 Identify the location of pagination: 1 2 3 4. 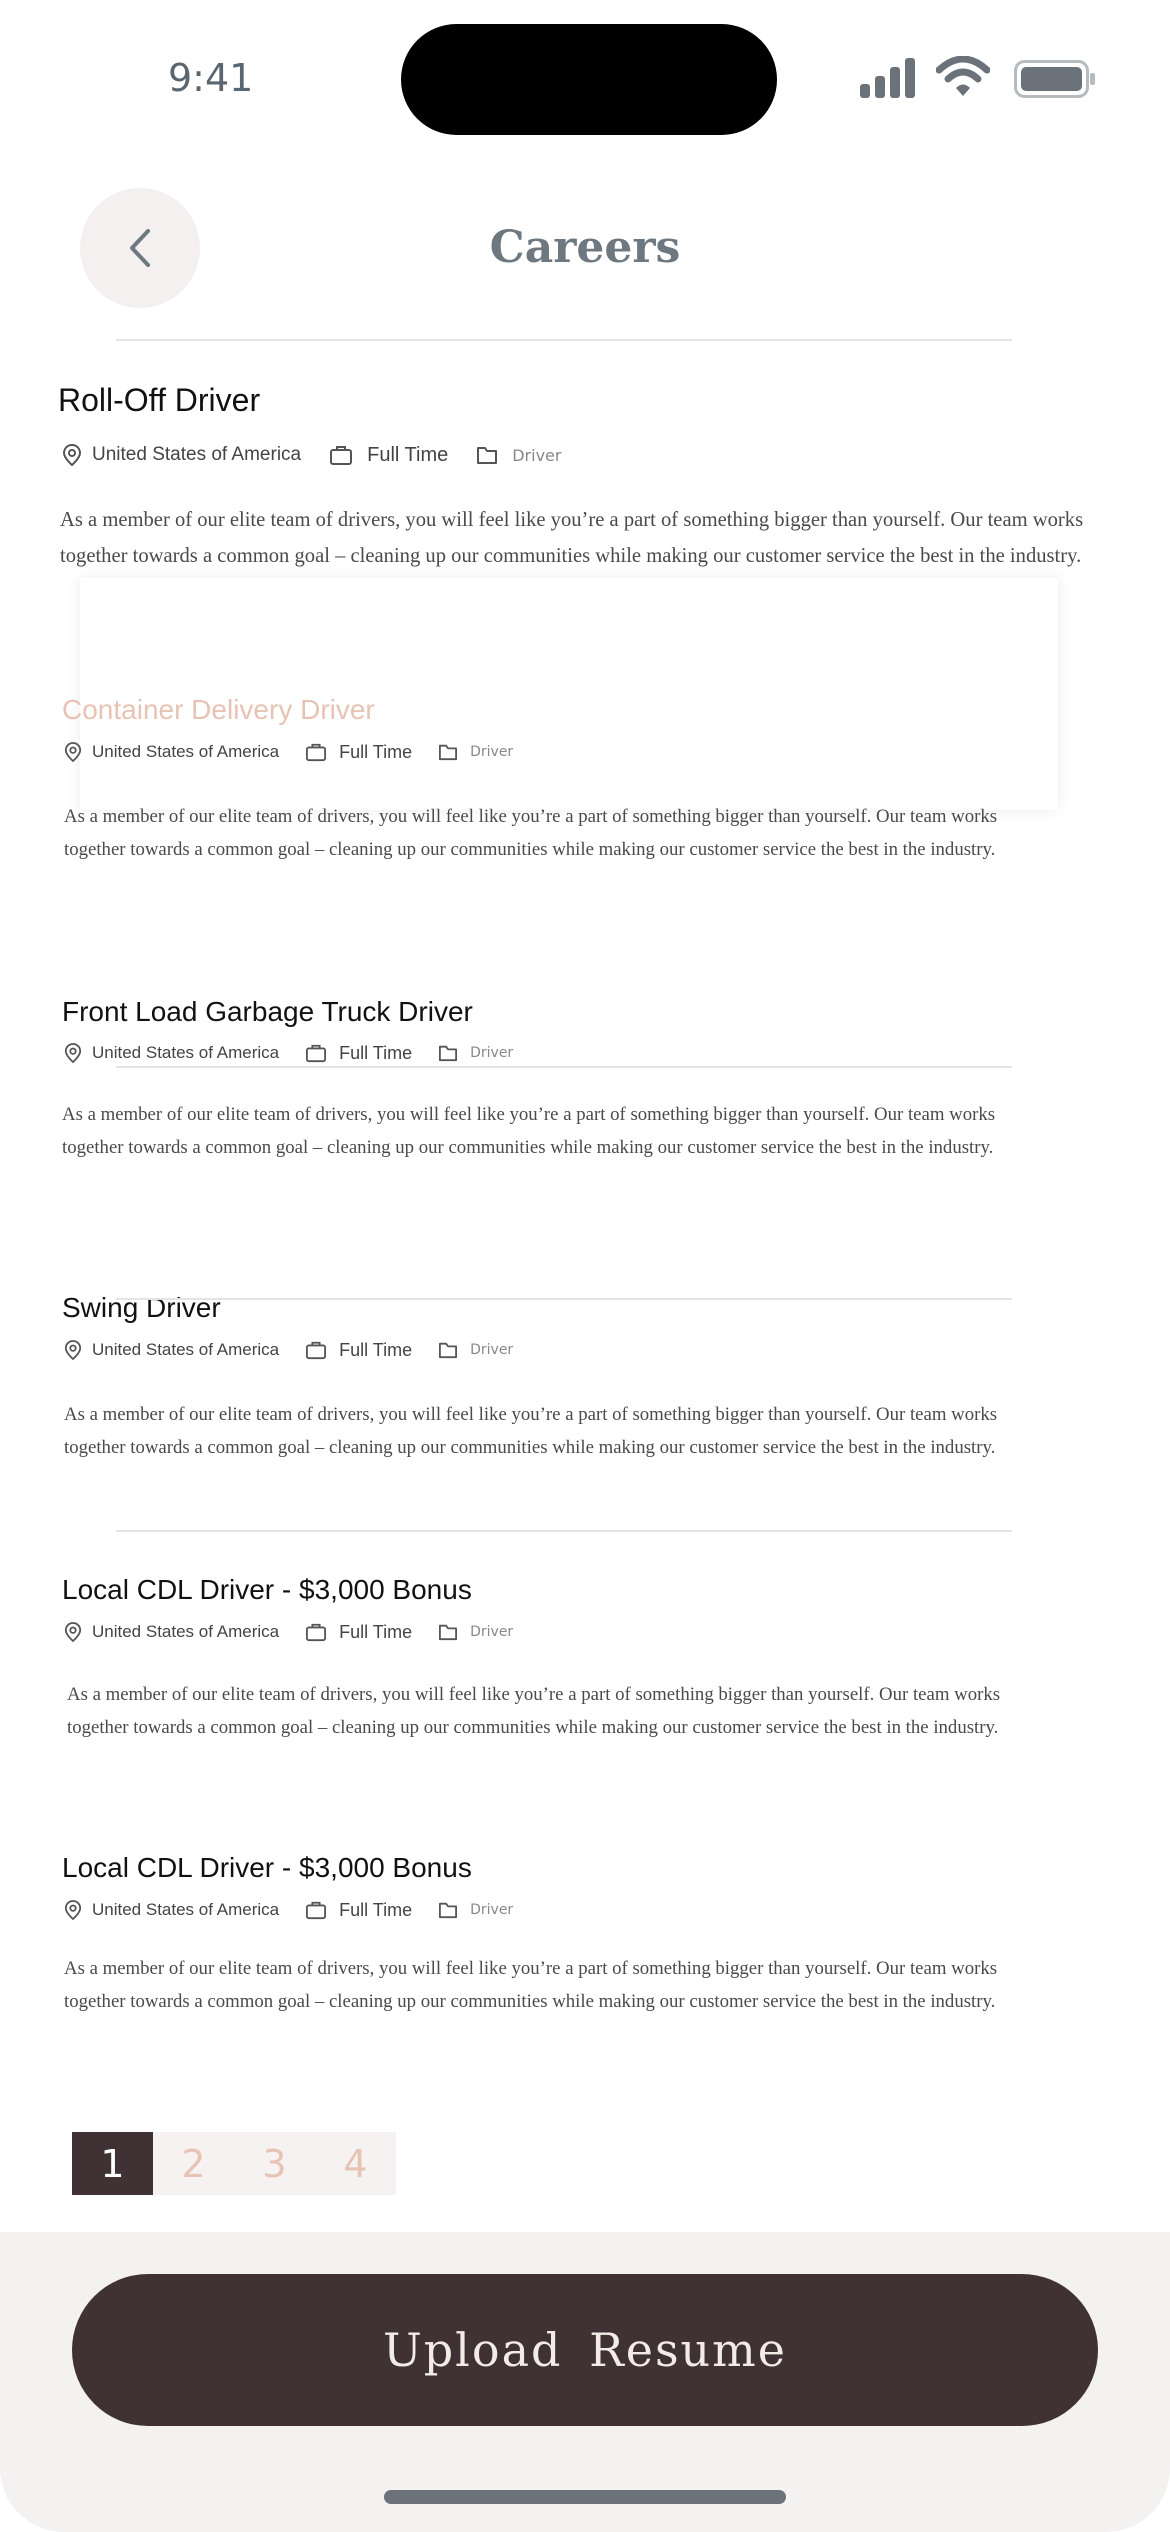
(234, 2163).